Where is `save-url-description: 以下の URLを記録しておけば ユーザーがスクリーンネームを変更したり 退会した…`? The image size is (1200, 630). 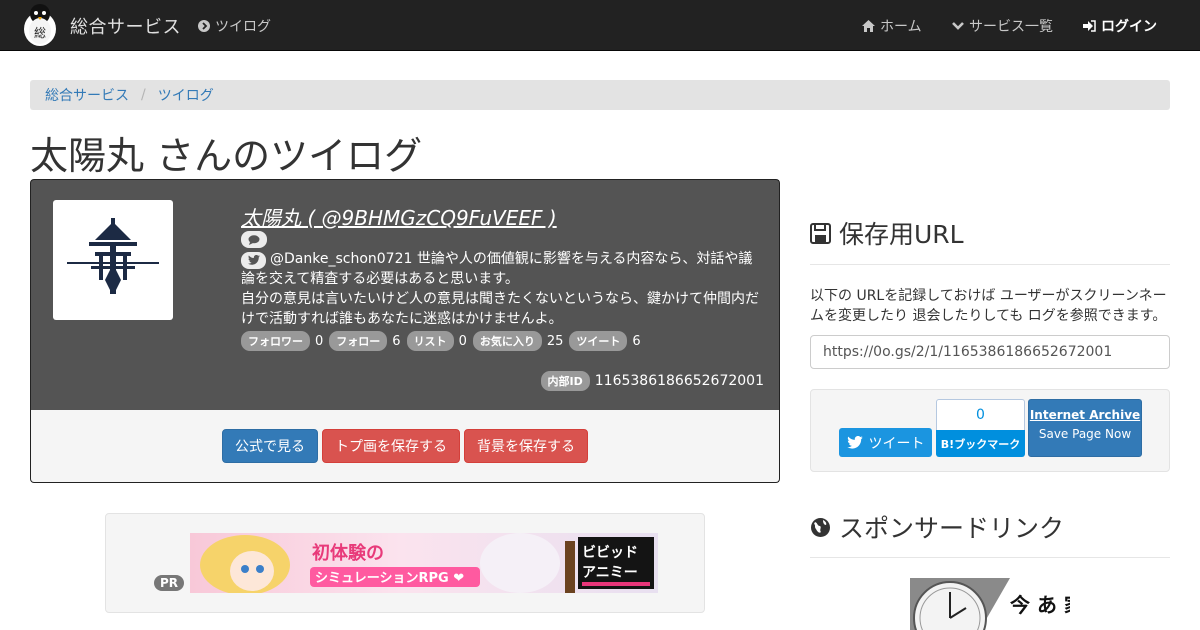 save-url-description: 以下の URLを記録しておけば ユーザーがスクリーンネームを変更したり 退会した… is located at coordinates (988, 306).